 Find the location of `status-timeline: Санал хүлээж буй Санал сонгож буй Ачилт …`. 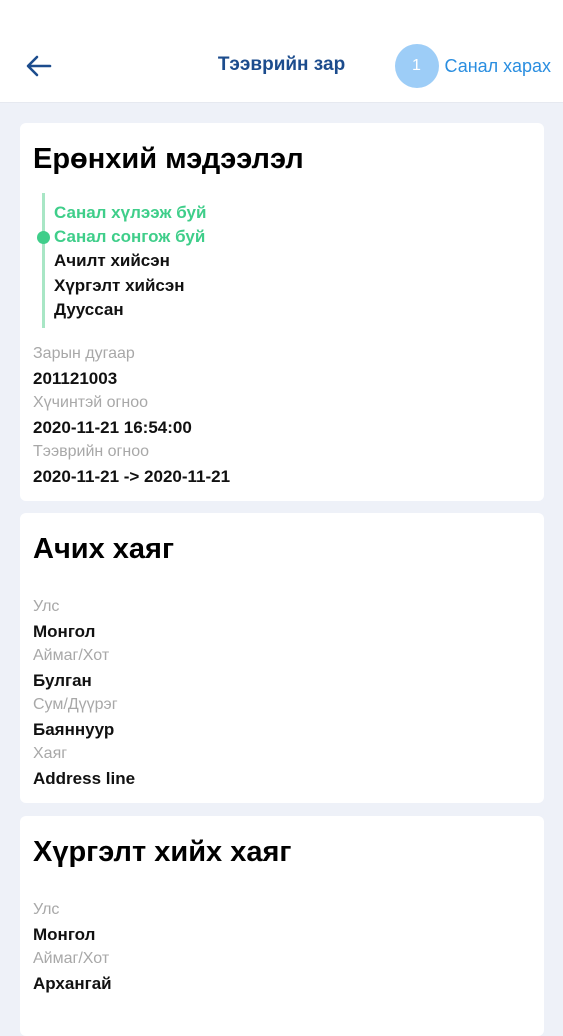

status-timeline: Санал хүлээж буй Санал сонгож буй Ачилт … is located at coordinates (239, 260).